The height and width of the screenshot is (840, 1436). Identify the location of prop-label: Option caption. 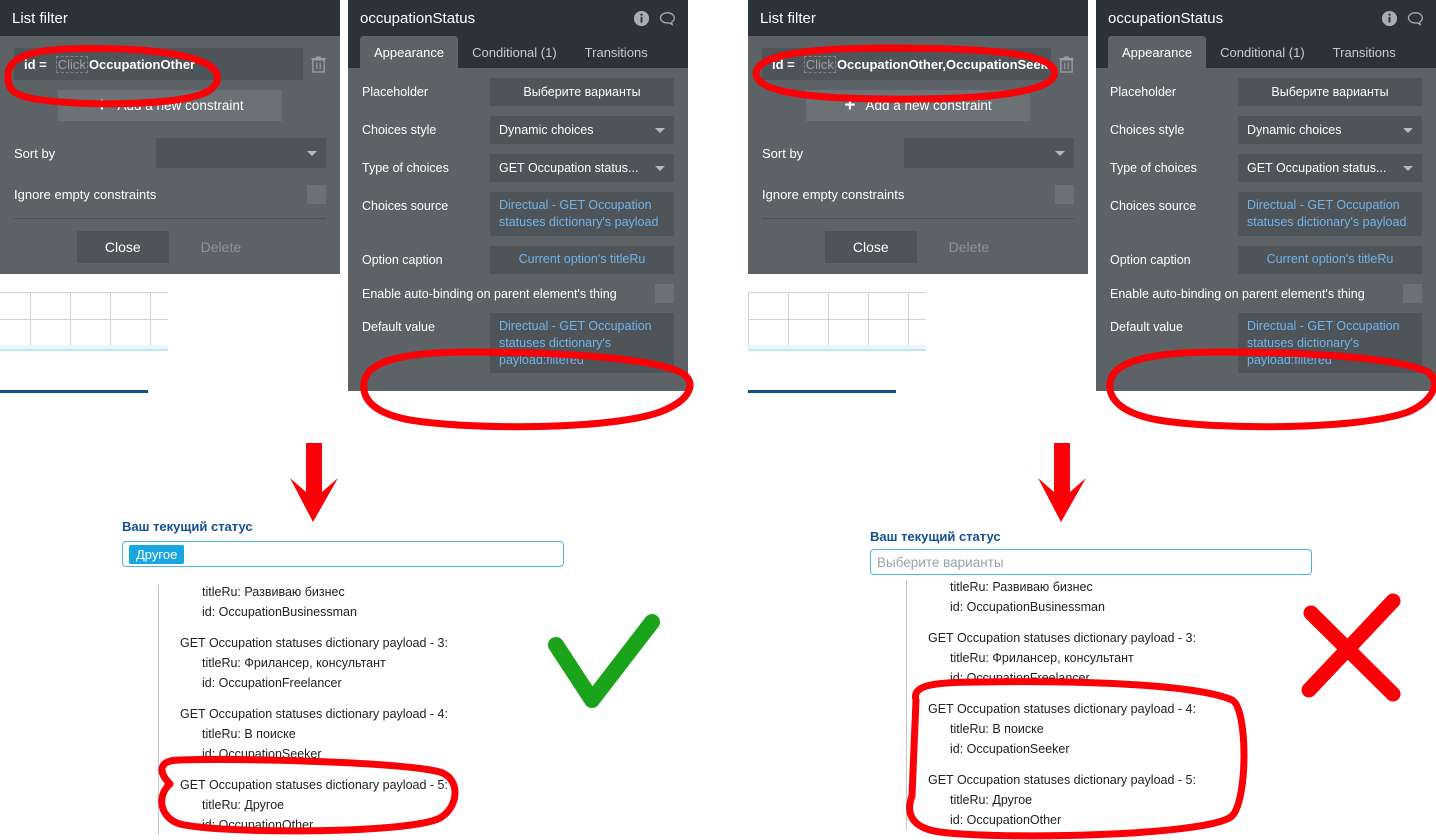
(1150, 259).